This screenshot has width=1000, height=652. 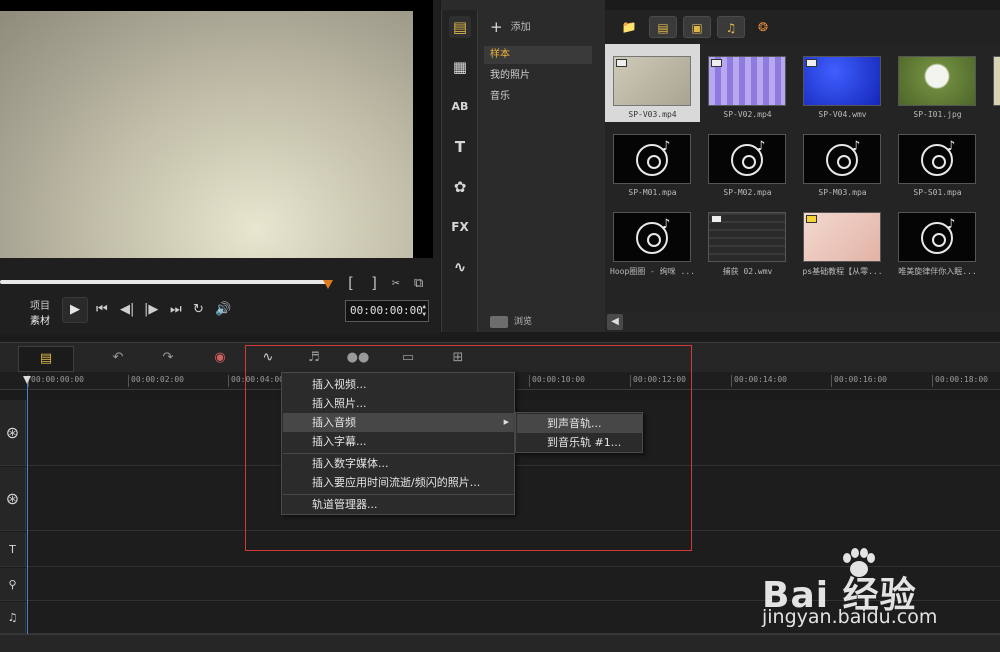 I want to click on show-audio-icon: ♫, so click(x=731, y=27).